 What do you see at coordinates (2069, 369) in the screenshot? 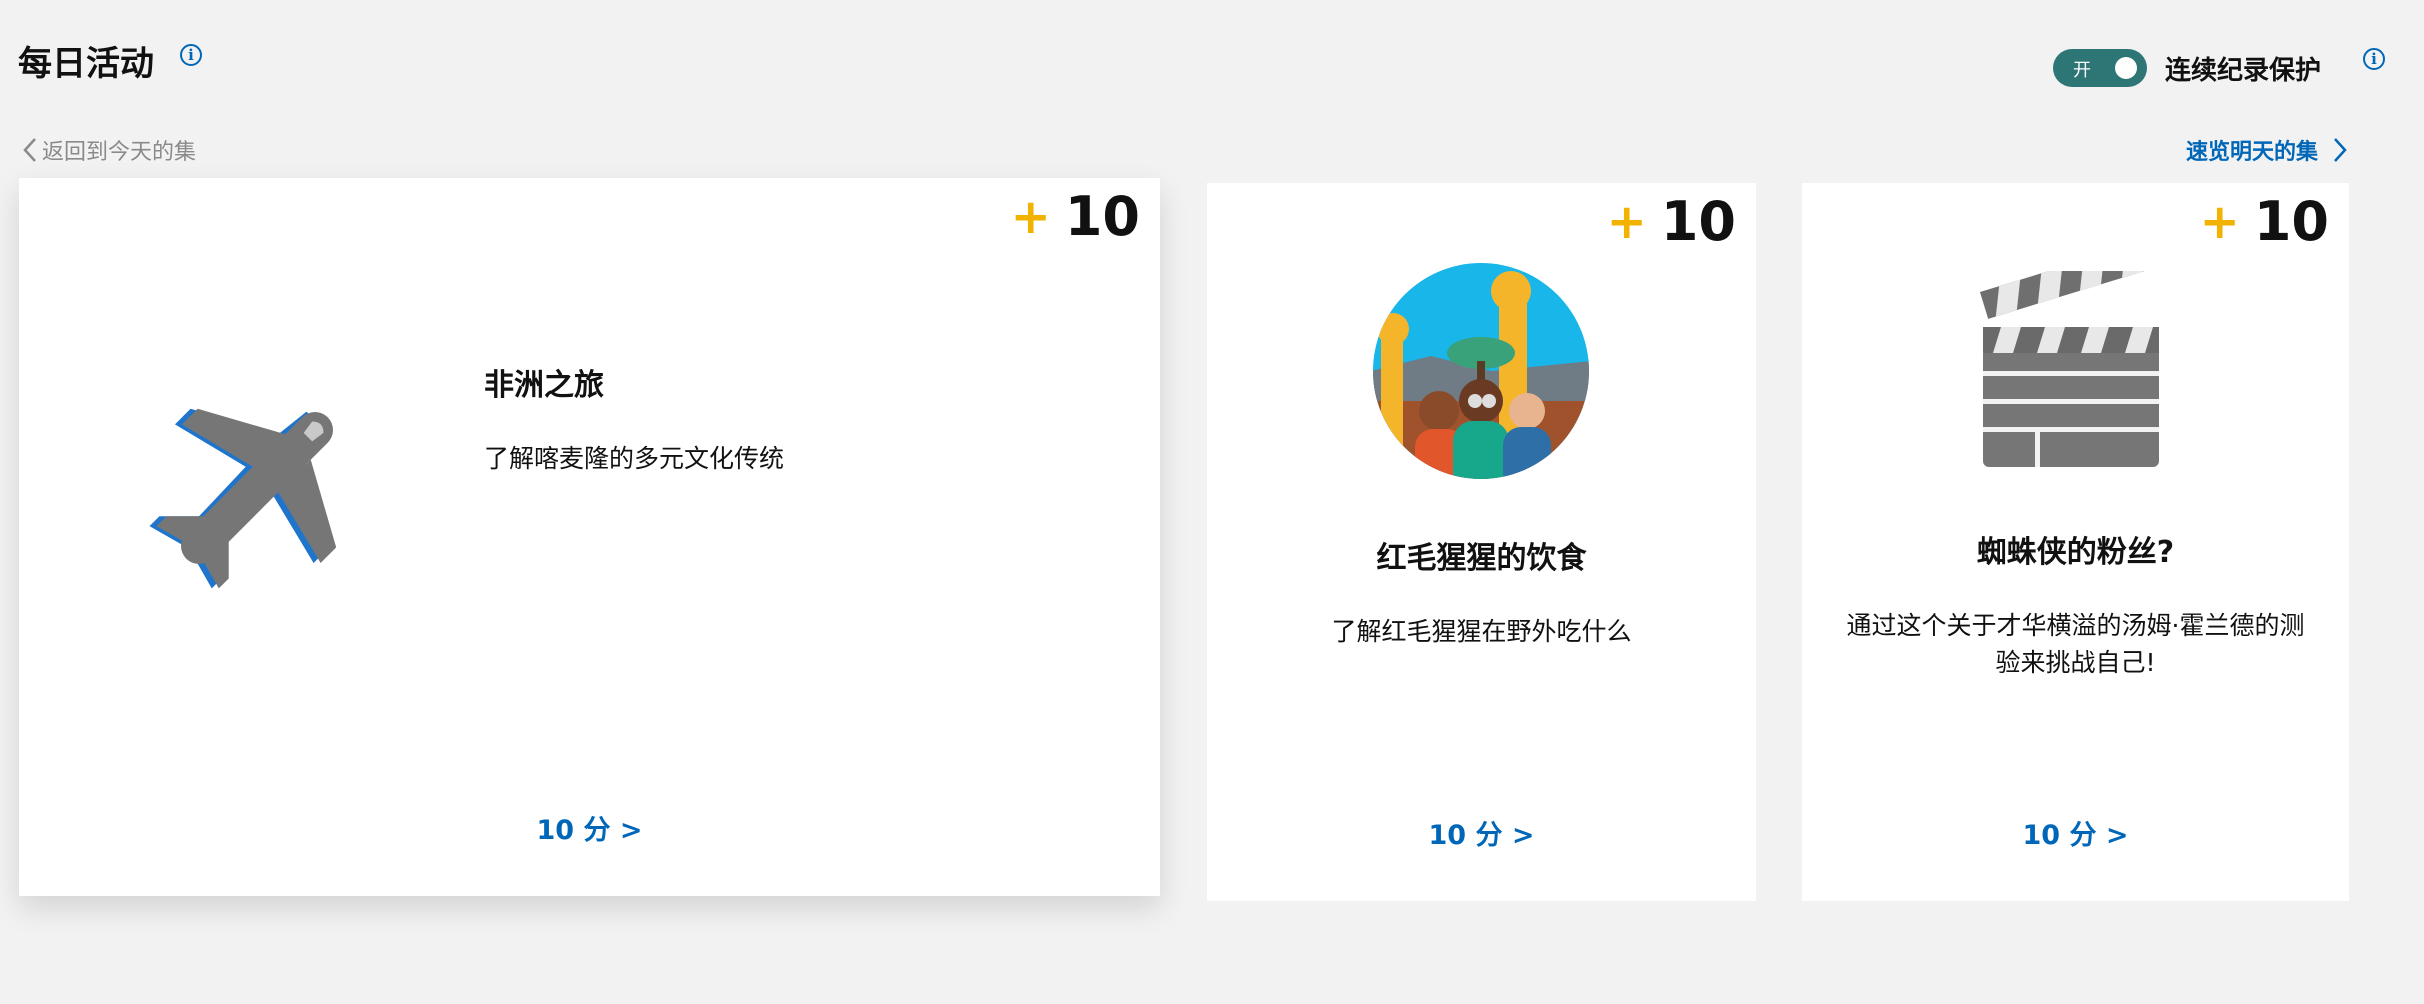
I see `clapperboard-icon` at bounding box center [2069, 369].